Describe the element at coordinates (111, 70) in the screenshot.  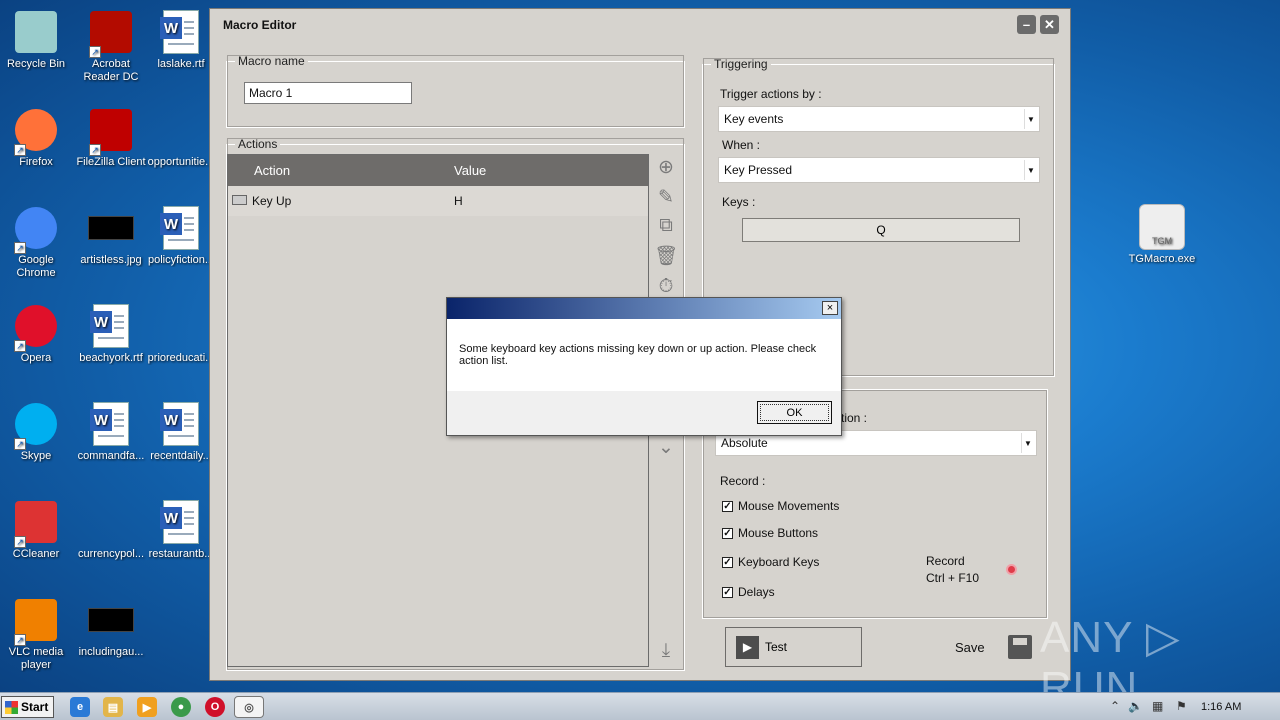
I see `desktop-icon-label: Acrobat Reader DC` at that location.